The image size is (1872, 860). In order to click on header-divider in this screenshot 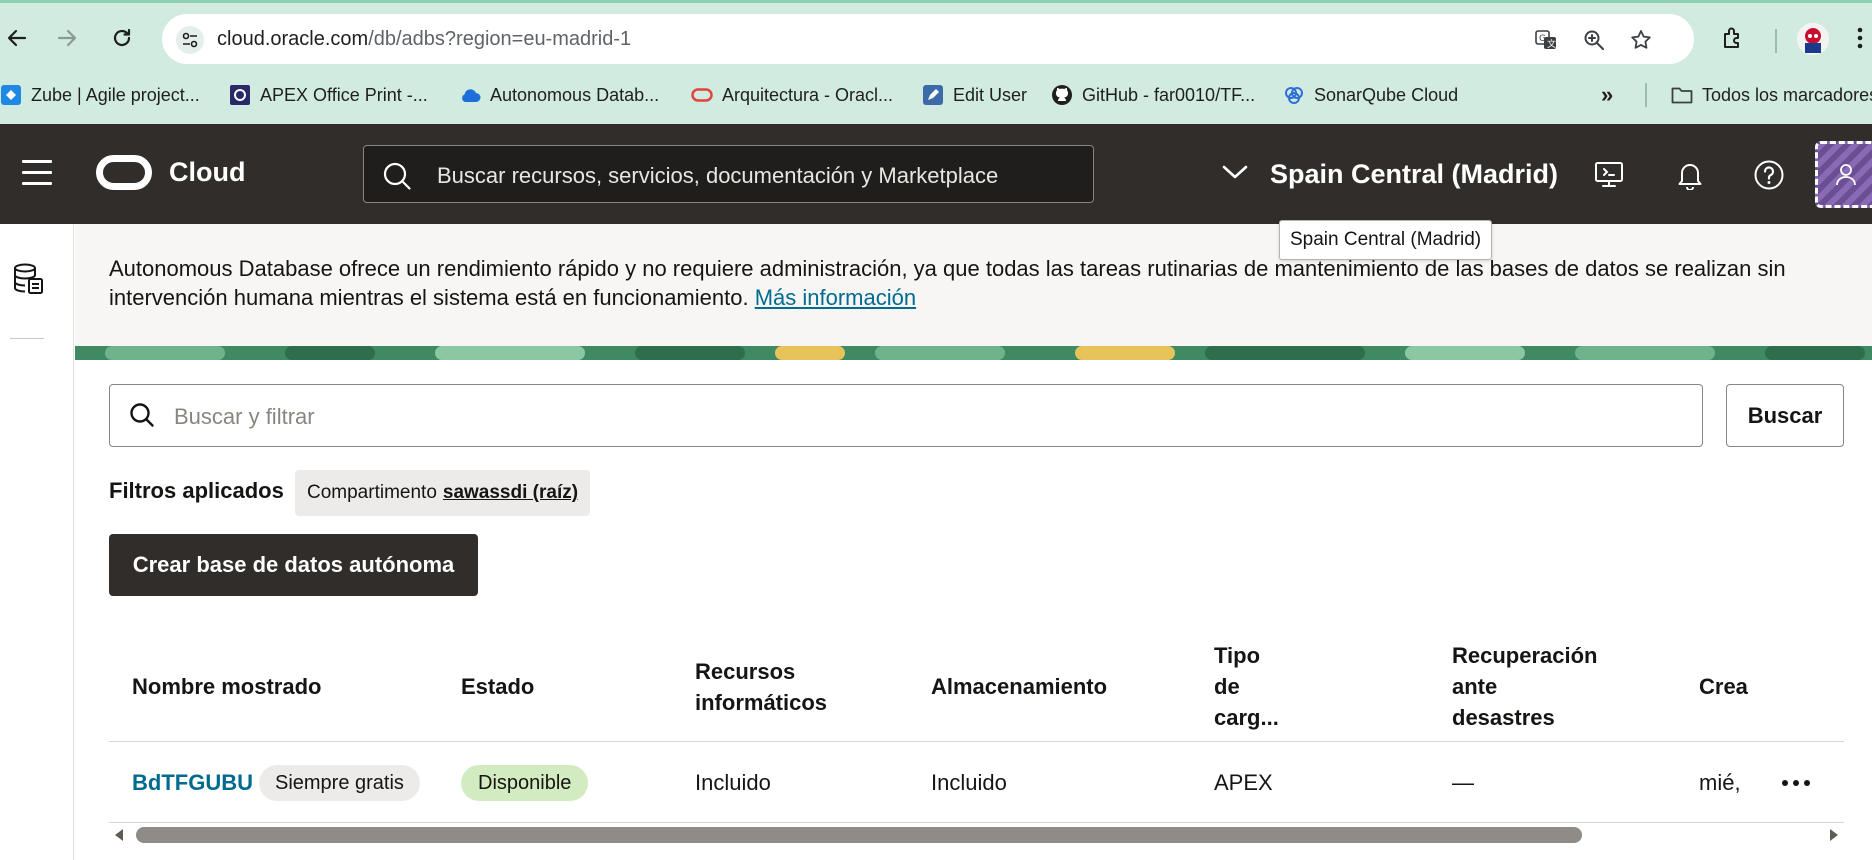, I will do `click(976, 741)`.